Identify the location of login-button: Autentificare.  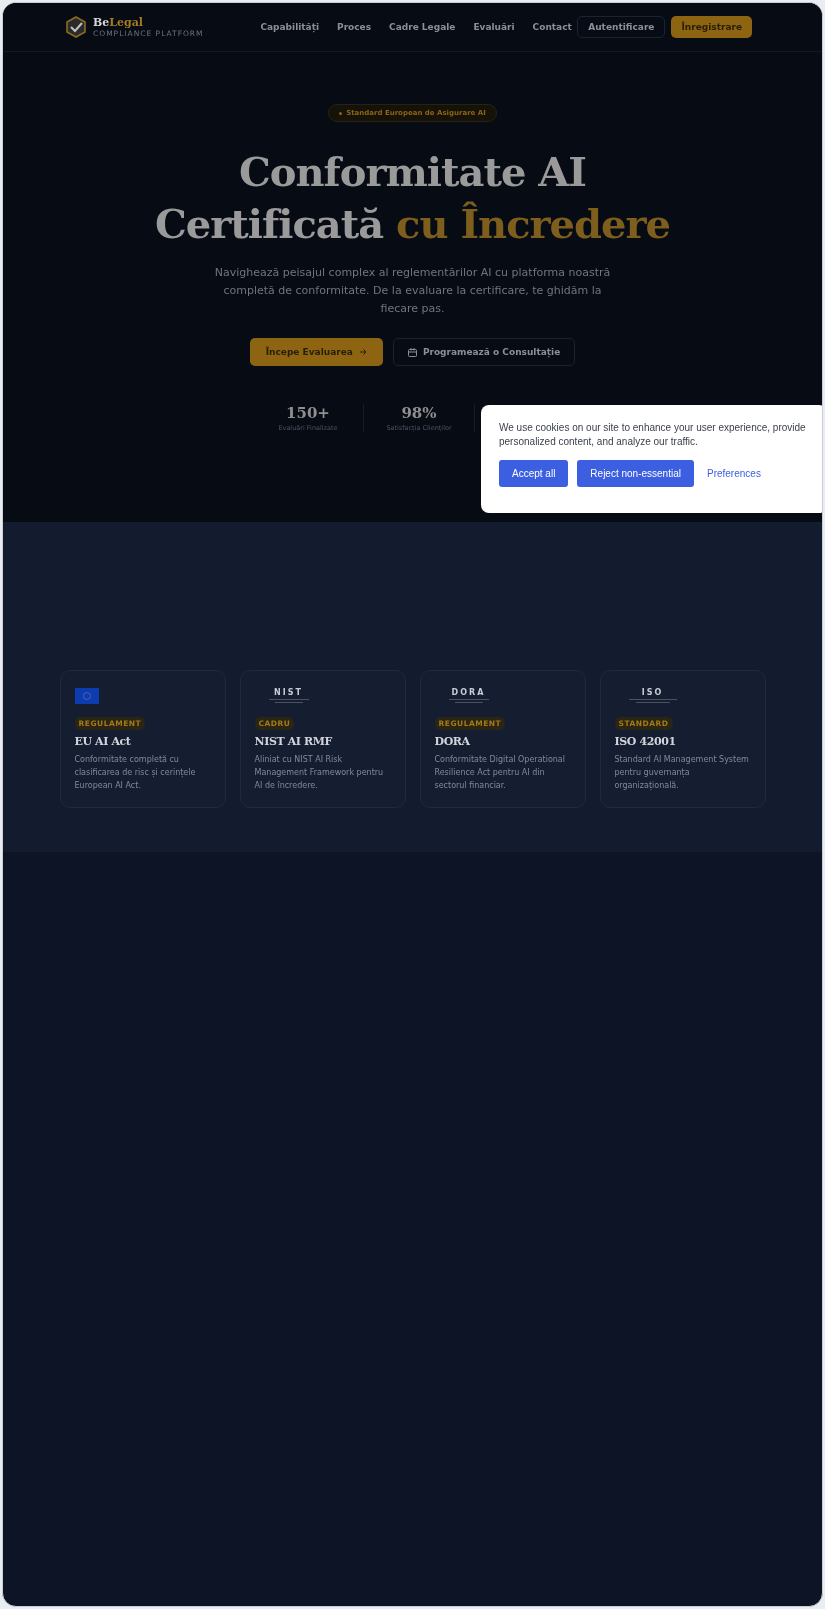
(621, 27).